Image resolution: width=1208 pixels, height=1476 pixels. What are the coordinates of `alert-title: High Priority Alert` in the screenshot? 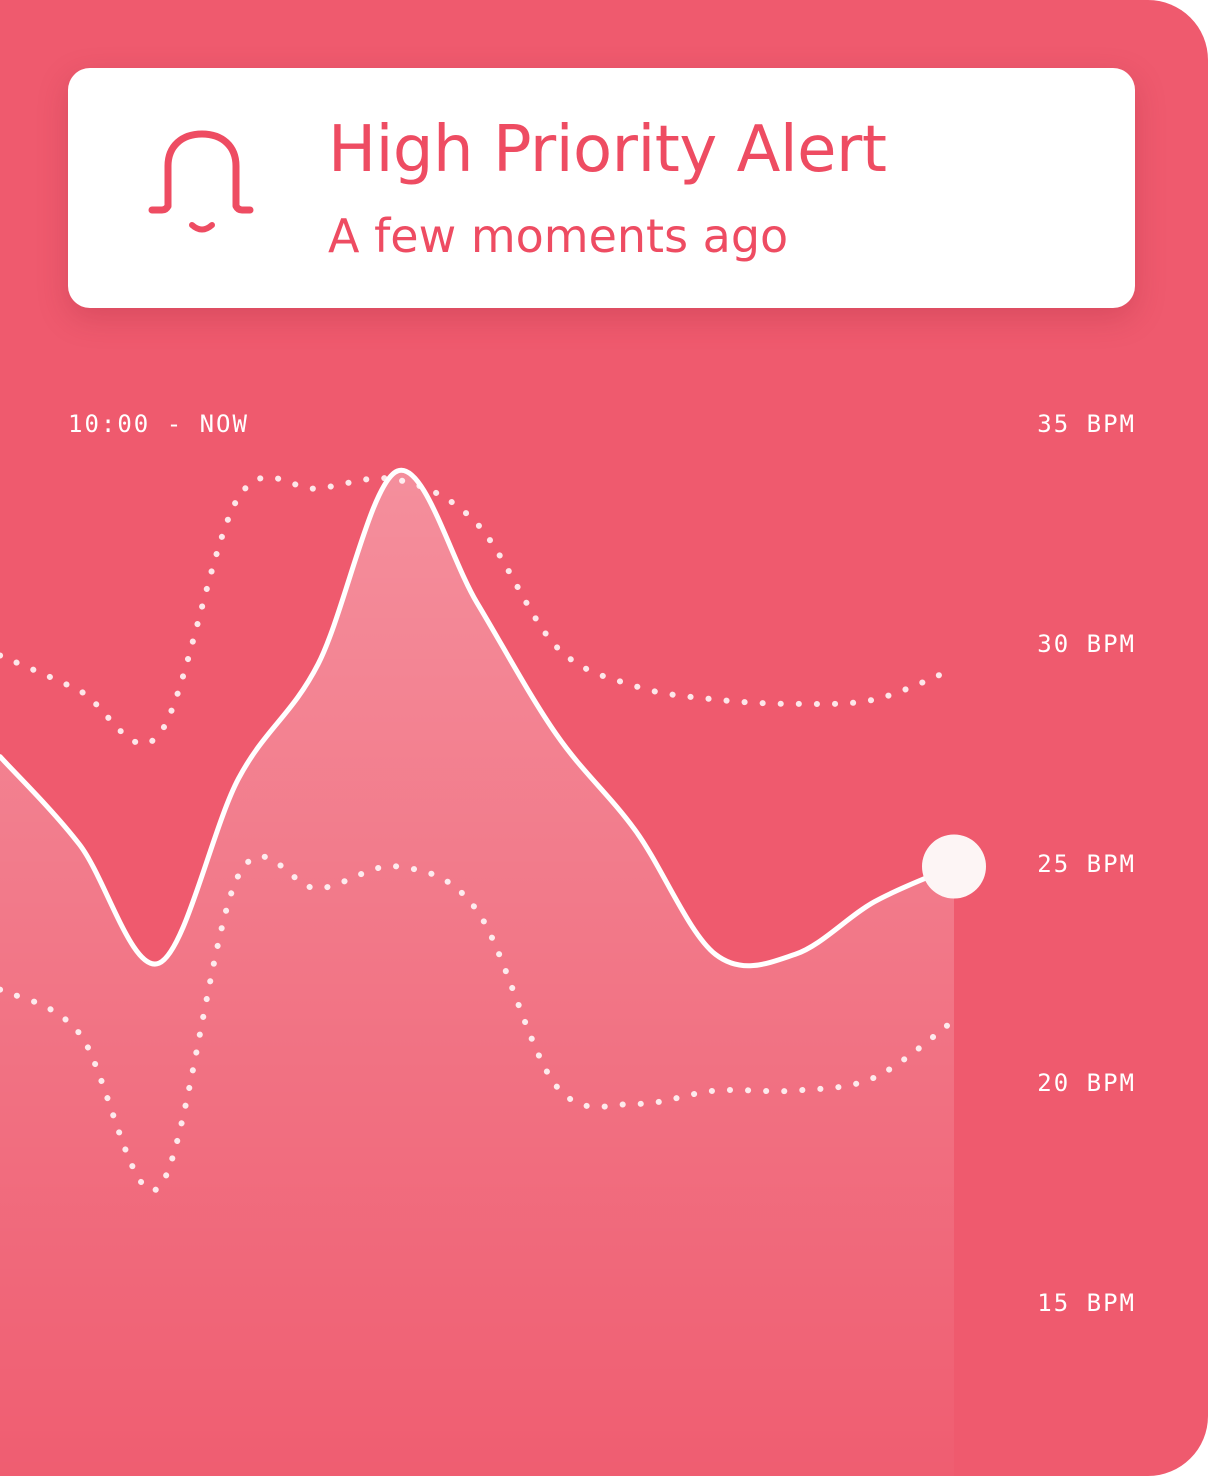 It's located at (607, 150).